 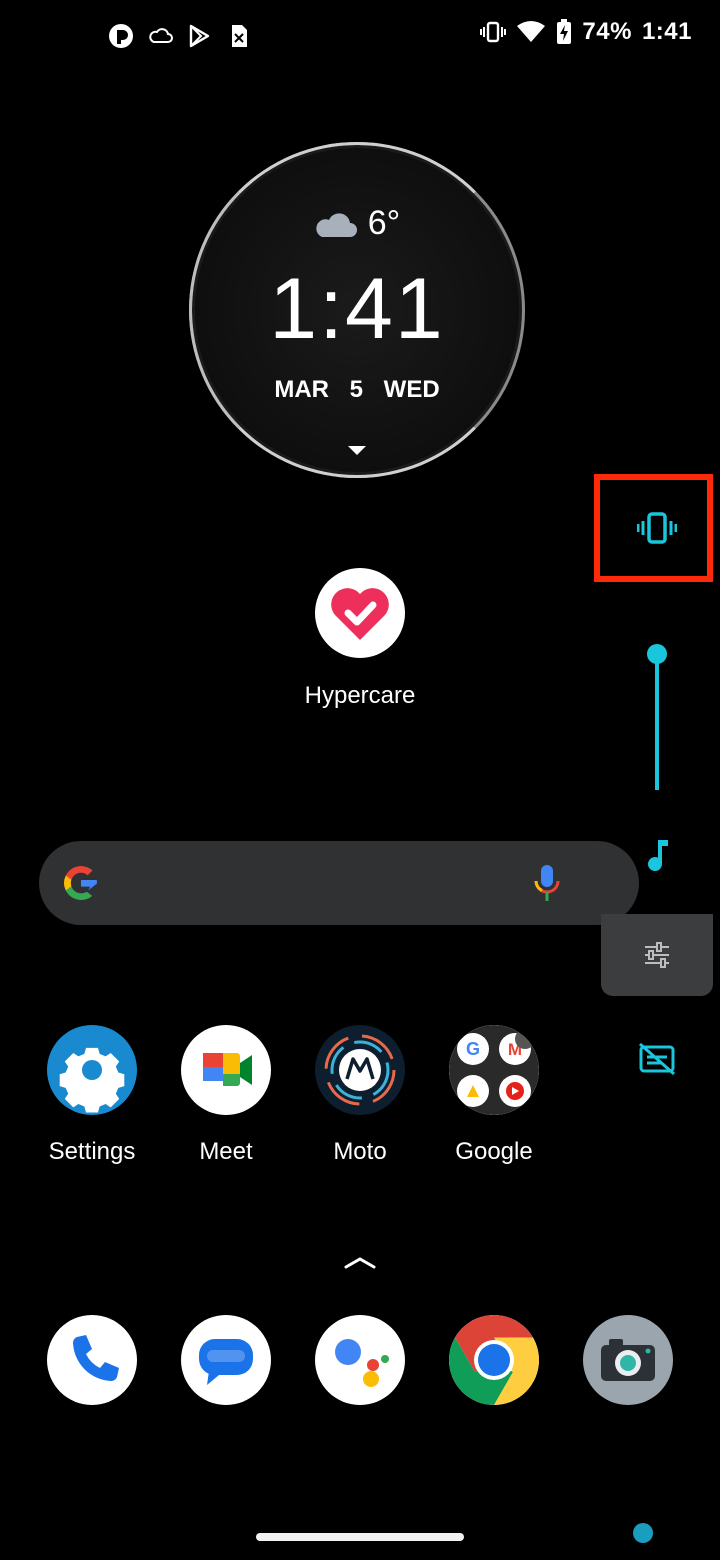 What do you see at coordinates (360, 1070) in the screenshot?
I see `moto-app-icon` at bounding box center [360, 1070].